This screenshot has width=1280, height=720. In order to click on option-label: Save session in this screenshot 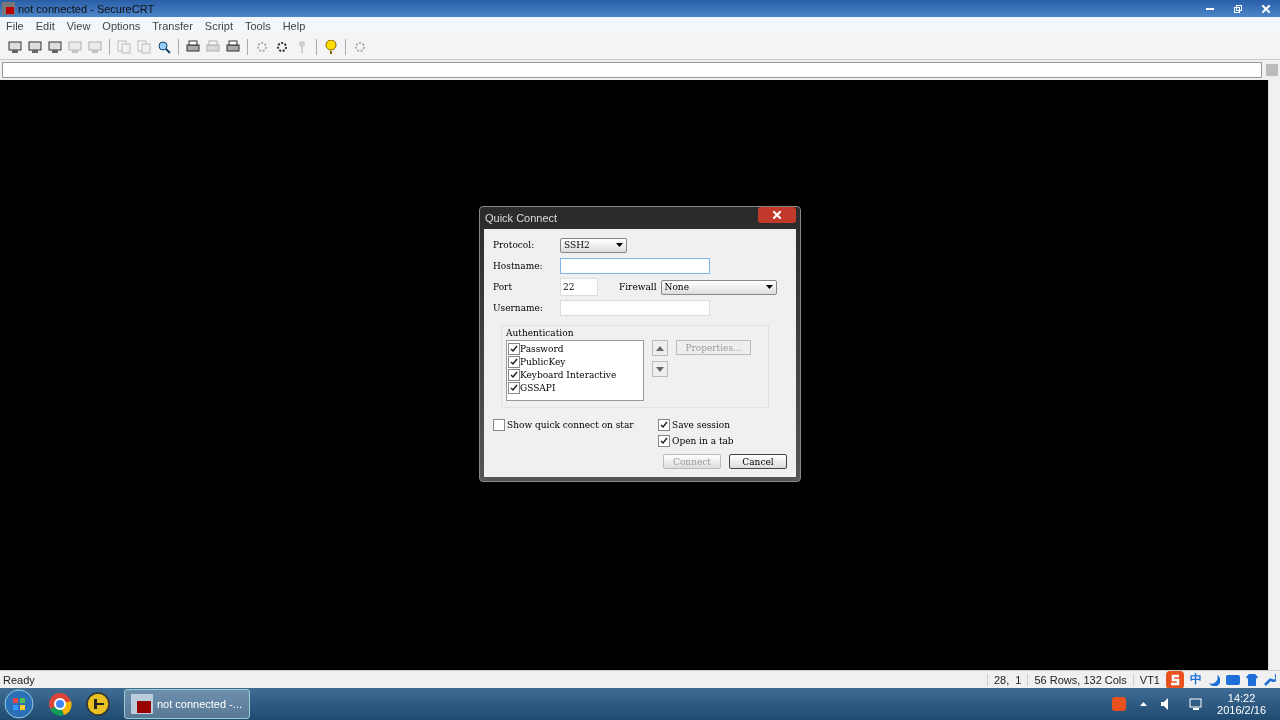, I will do `click(701, 425)`.